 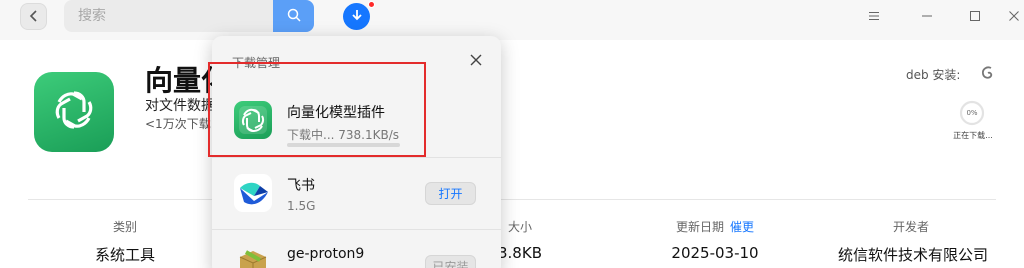 I want to click on search-box, so click(x=169, y=16).